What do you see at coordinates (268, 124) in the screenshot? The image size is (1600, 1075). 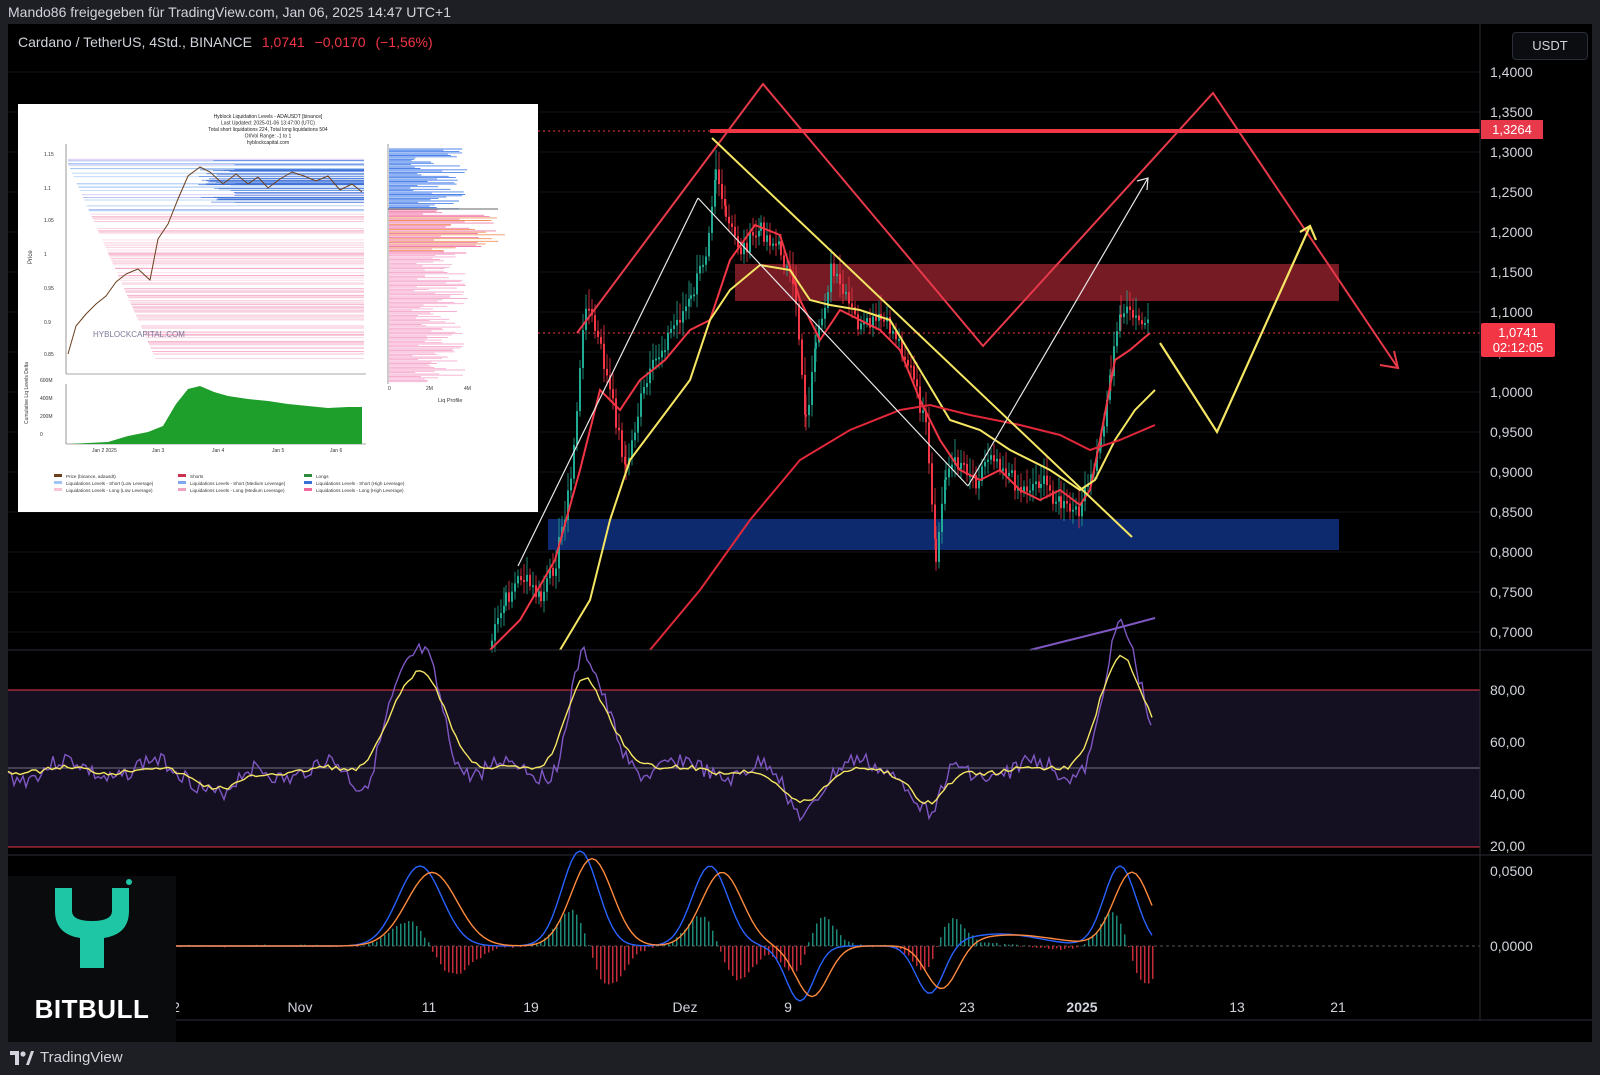 I see `inset-title-line: Last Updated: 2025-01-06 13:47:00 (UTC)` at bounding box center [268, 124].